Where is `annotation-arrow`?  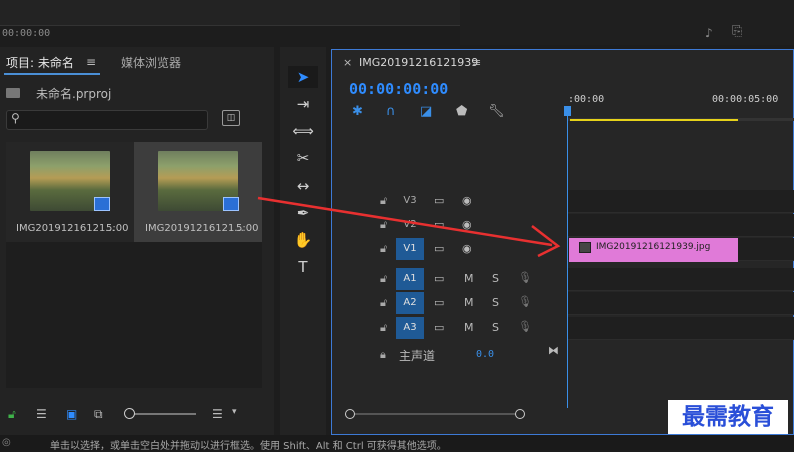 annotation-arrow is located at coordinates (409, 227).